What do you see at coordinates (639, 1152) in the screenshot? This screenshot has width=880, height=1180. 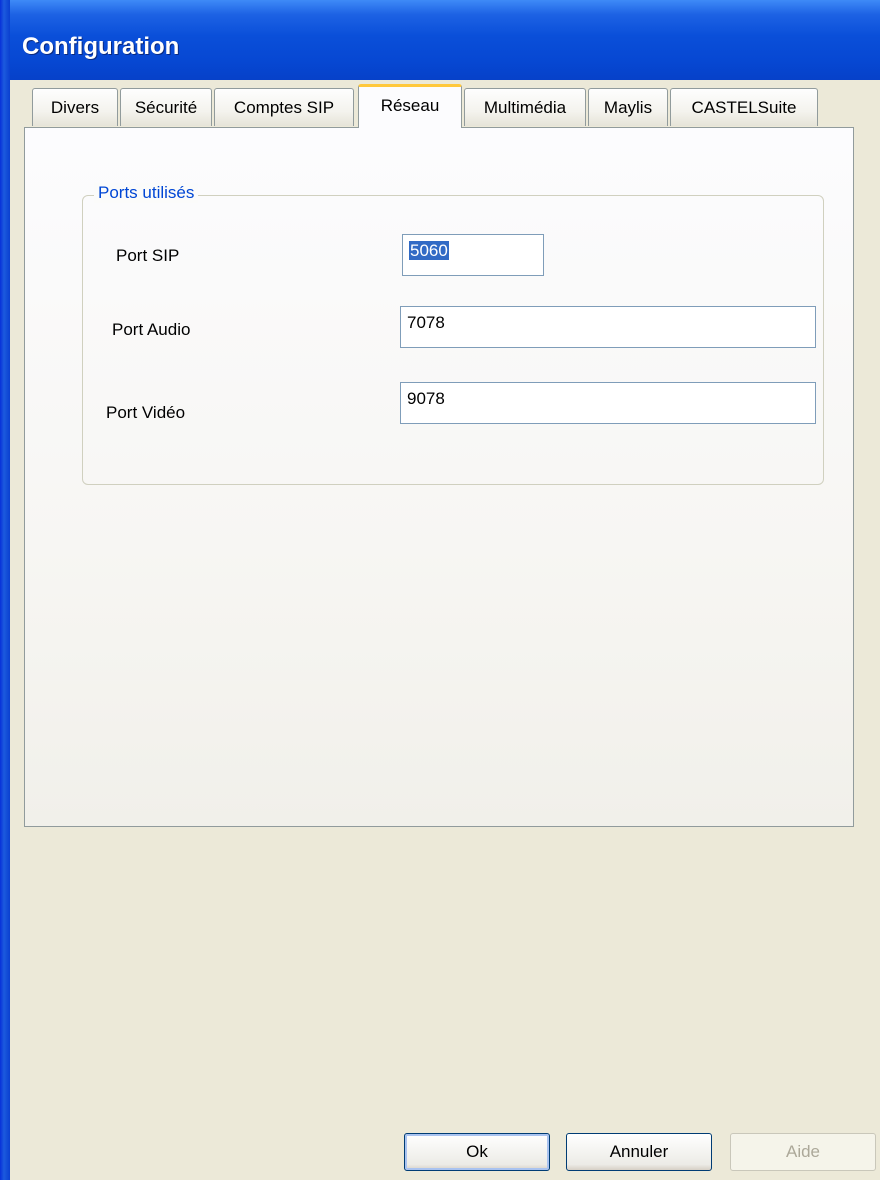 I see `cancel-button: Annuler` at bounding box center [639, 1152].